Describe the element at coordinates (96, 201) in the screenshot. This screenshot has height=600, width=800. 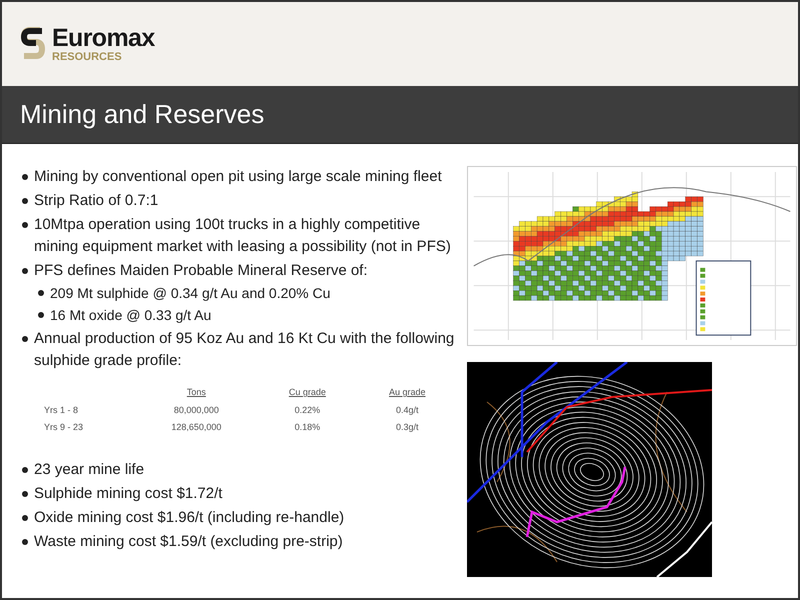
I see `bullet-text: Strip Ratio of 0.7:1` at that location.